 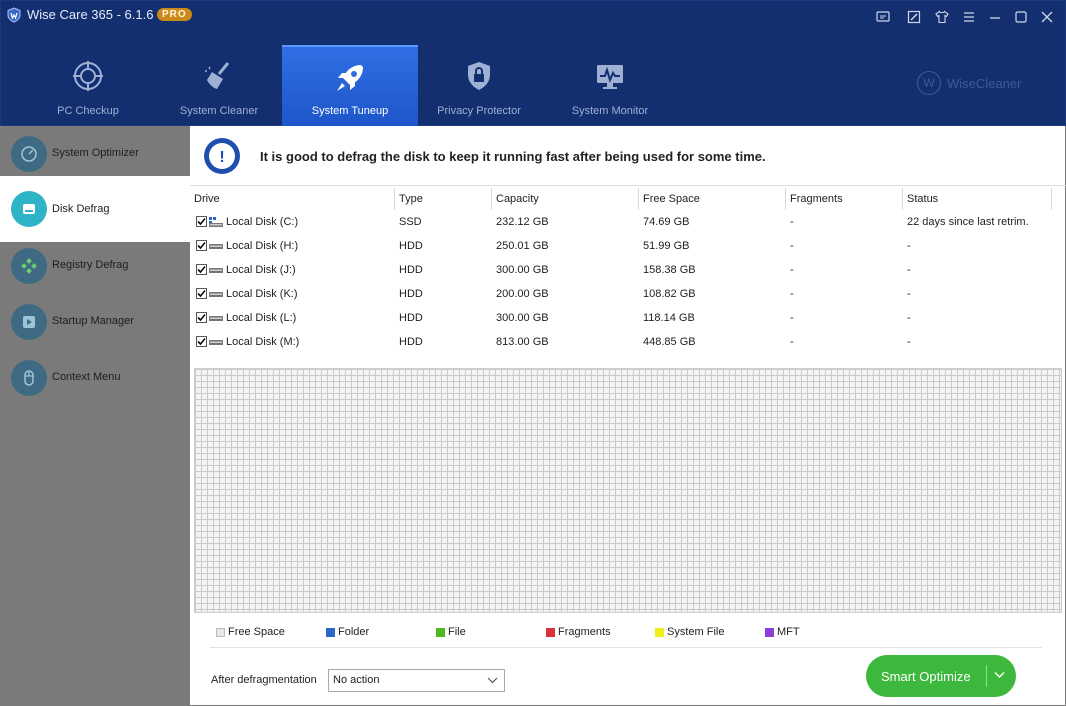 What do you see at coordinates (29, 266) in the screenshot?
I see `registry-icon` at bounding box center [29, 266].